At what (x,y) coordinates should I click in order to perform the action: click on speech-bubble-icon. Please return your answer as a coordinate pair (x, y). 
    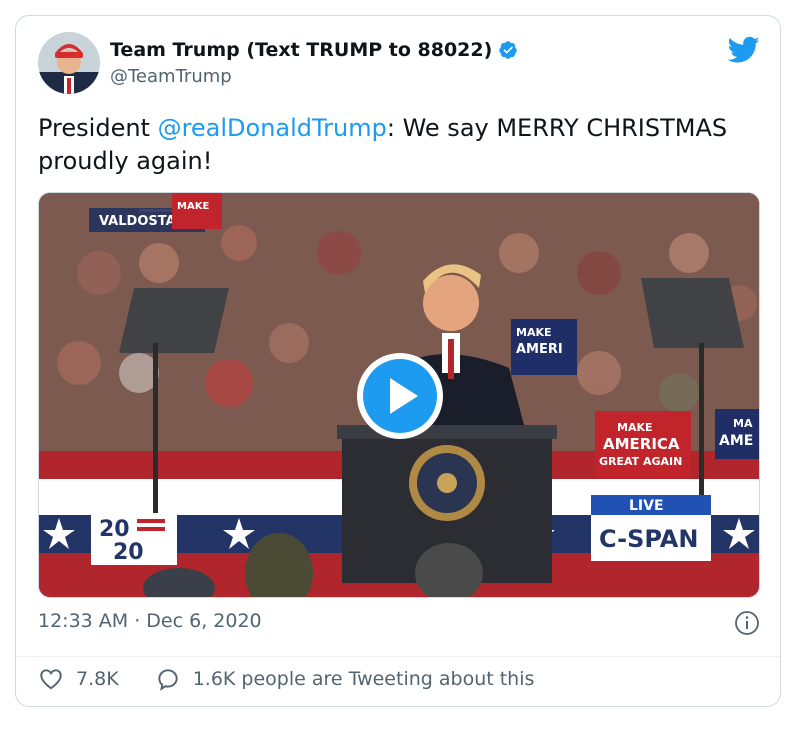
    Looking at the image, I should click on (168, 680).